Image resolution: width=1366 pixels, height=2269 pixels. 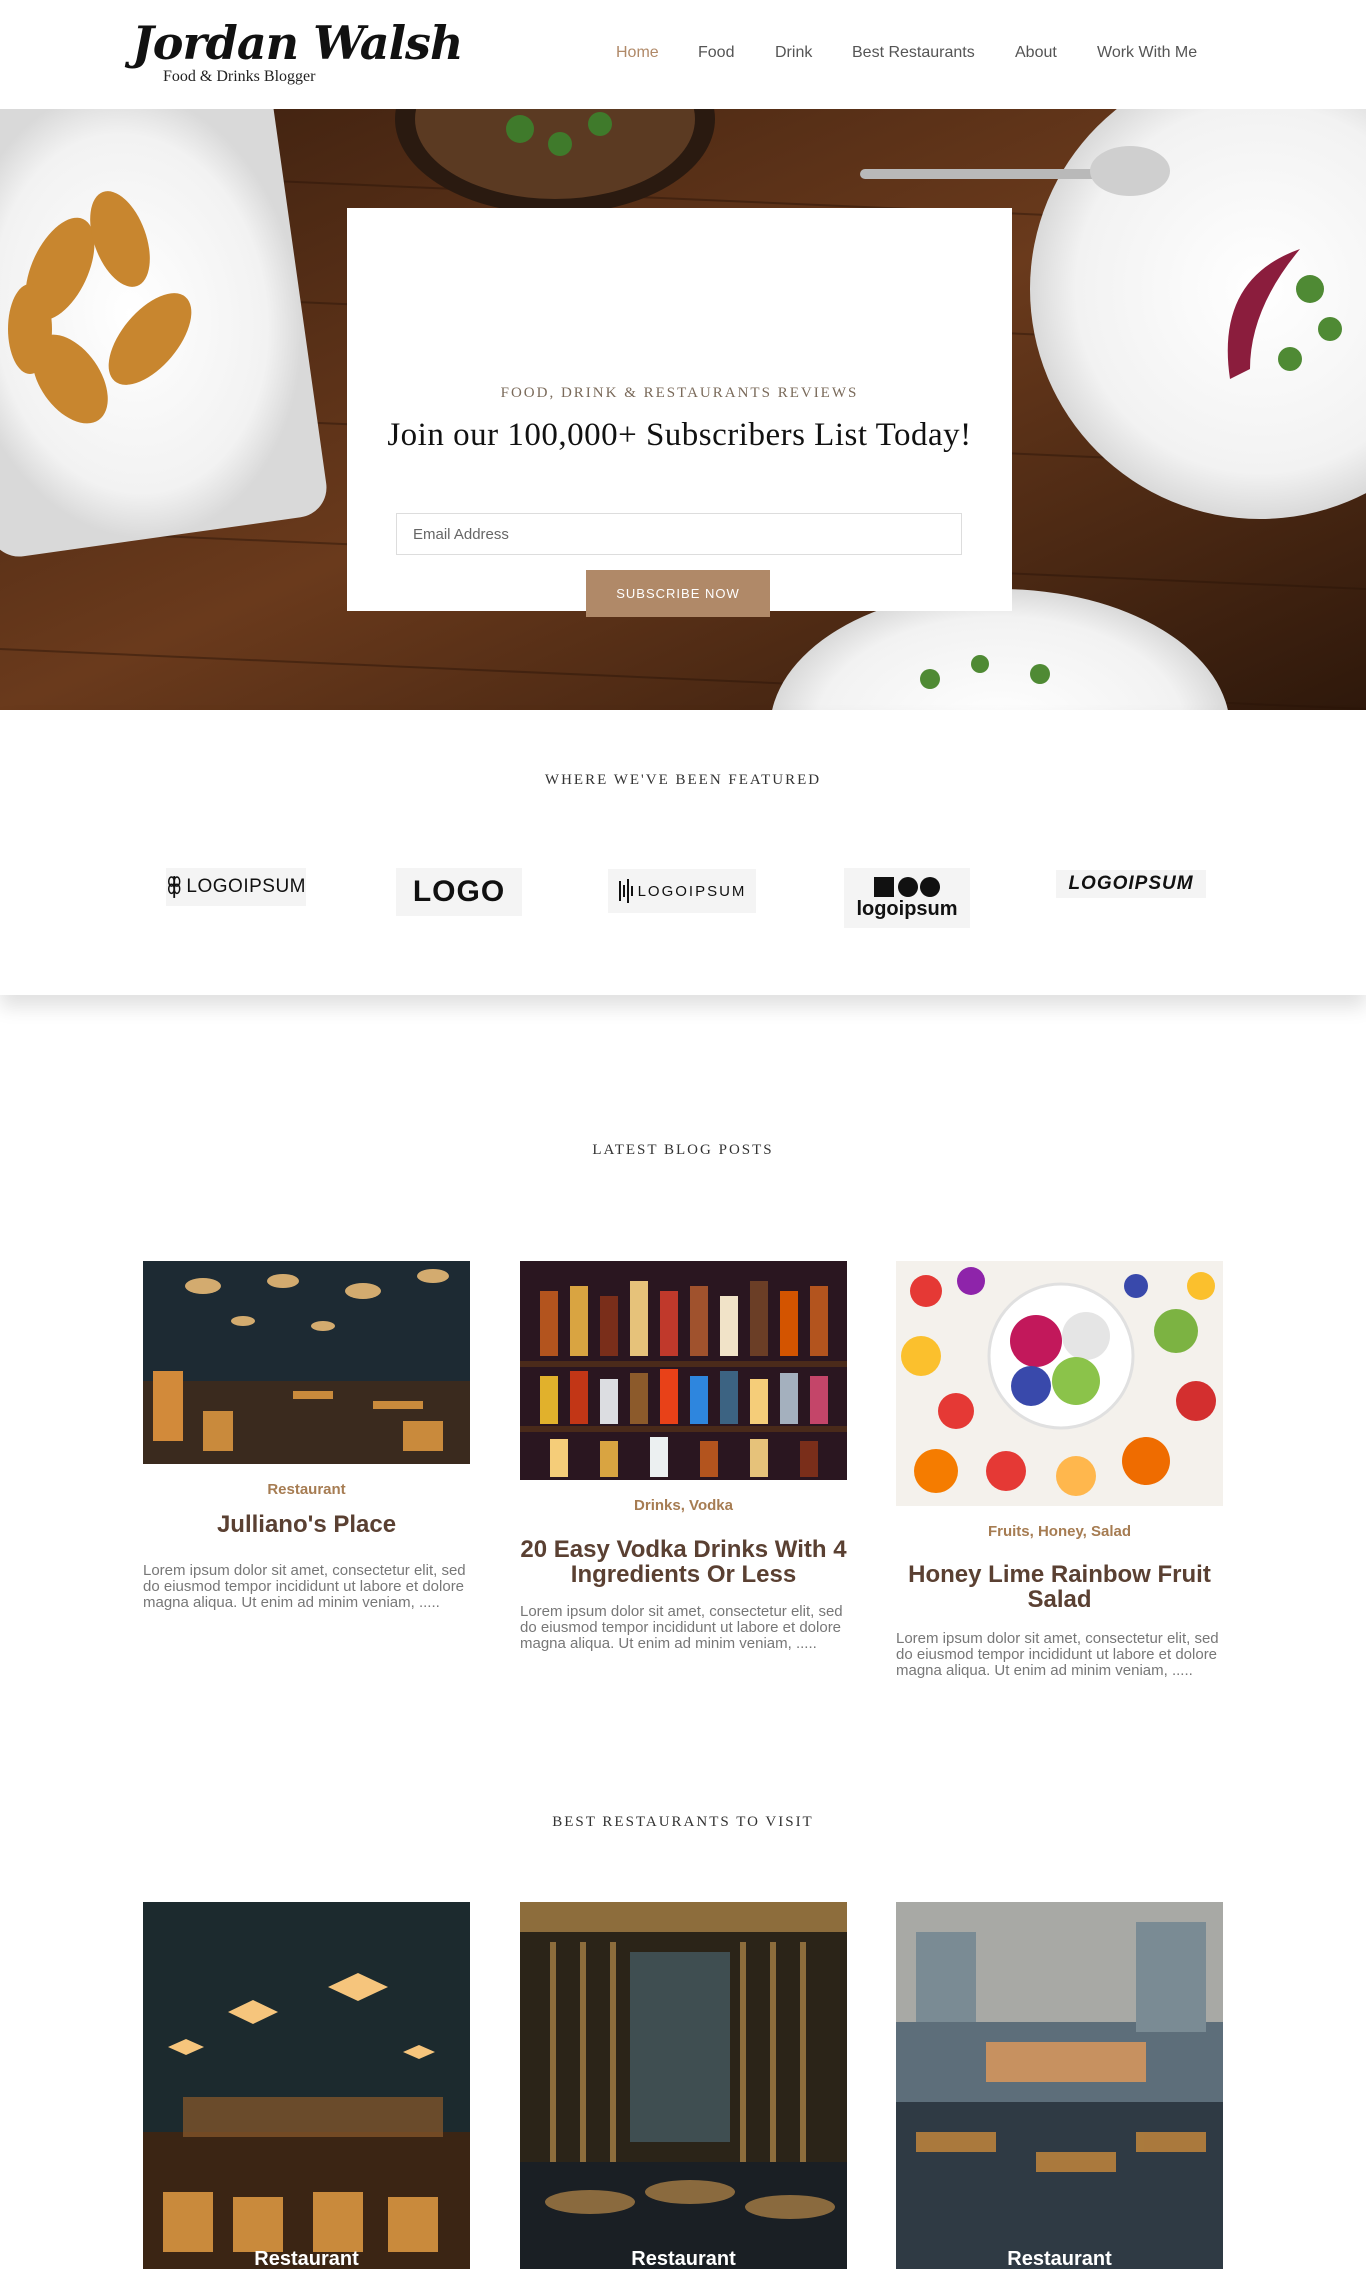 I want to click on featured-logo-5-text: LOGOIPSUM, so click(x=1131, y=883).